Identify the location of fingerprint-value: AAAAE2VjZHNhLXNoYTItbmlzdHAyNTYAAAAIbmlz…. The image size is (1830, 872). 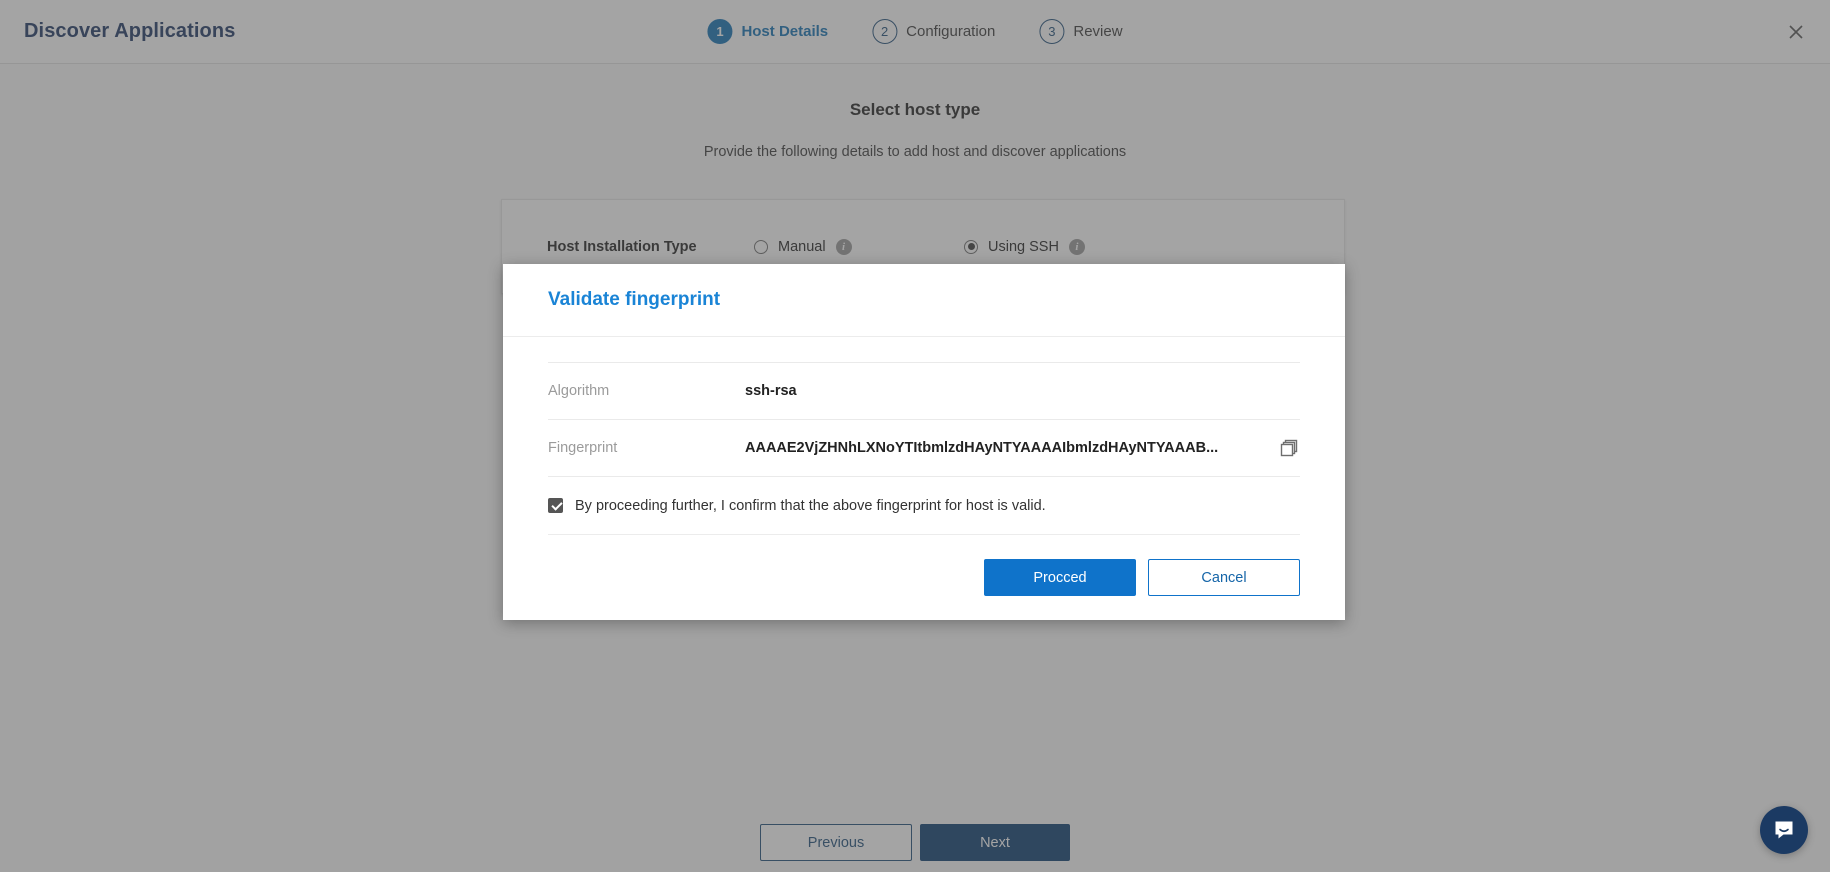
(982, 448).